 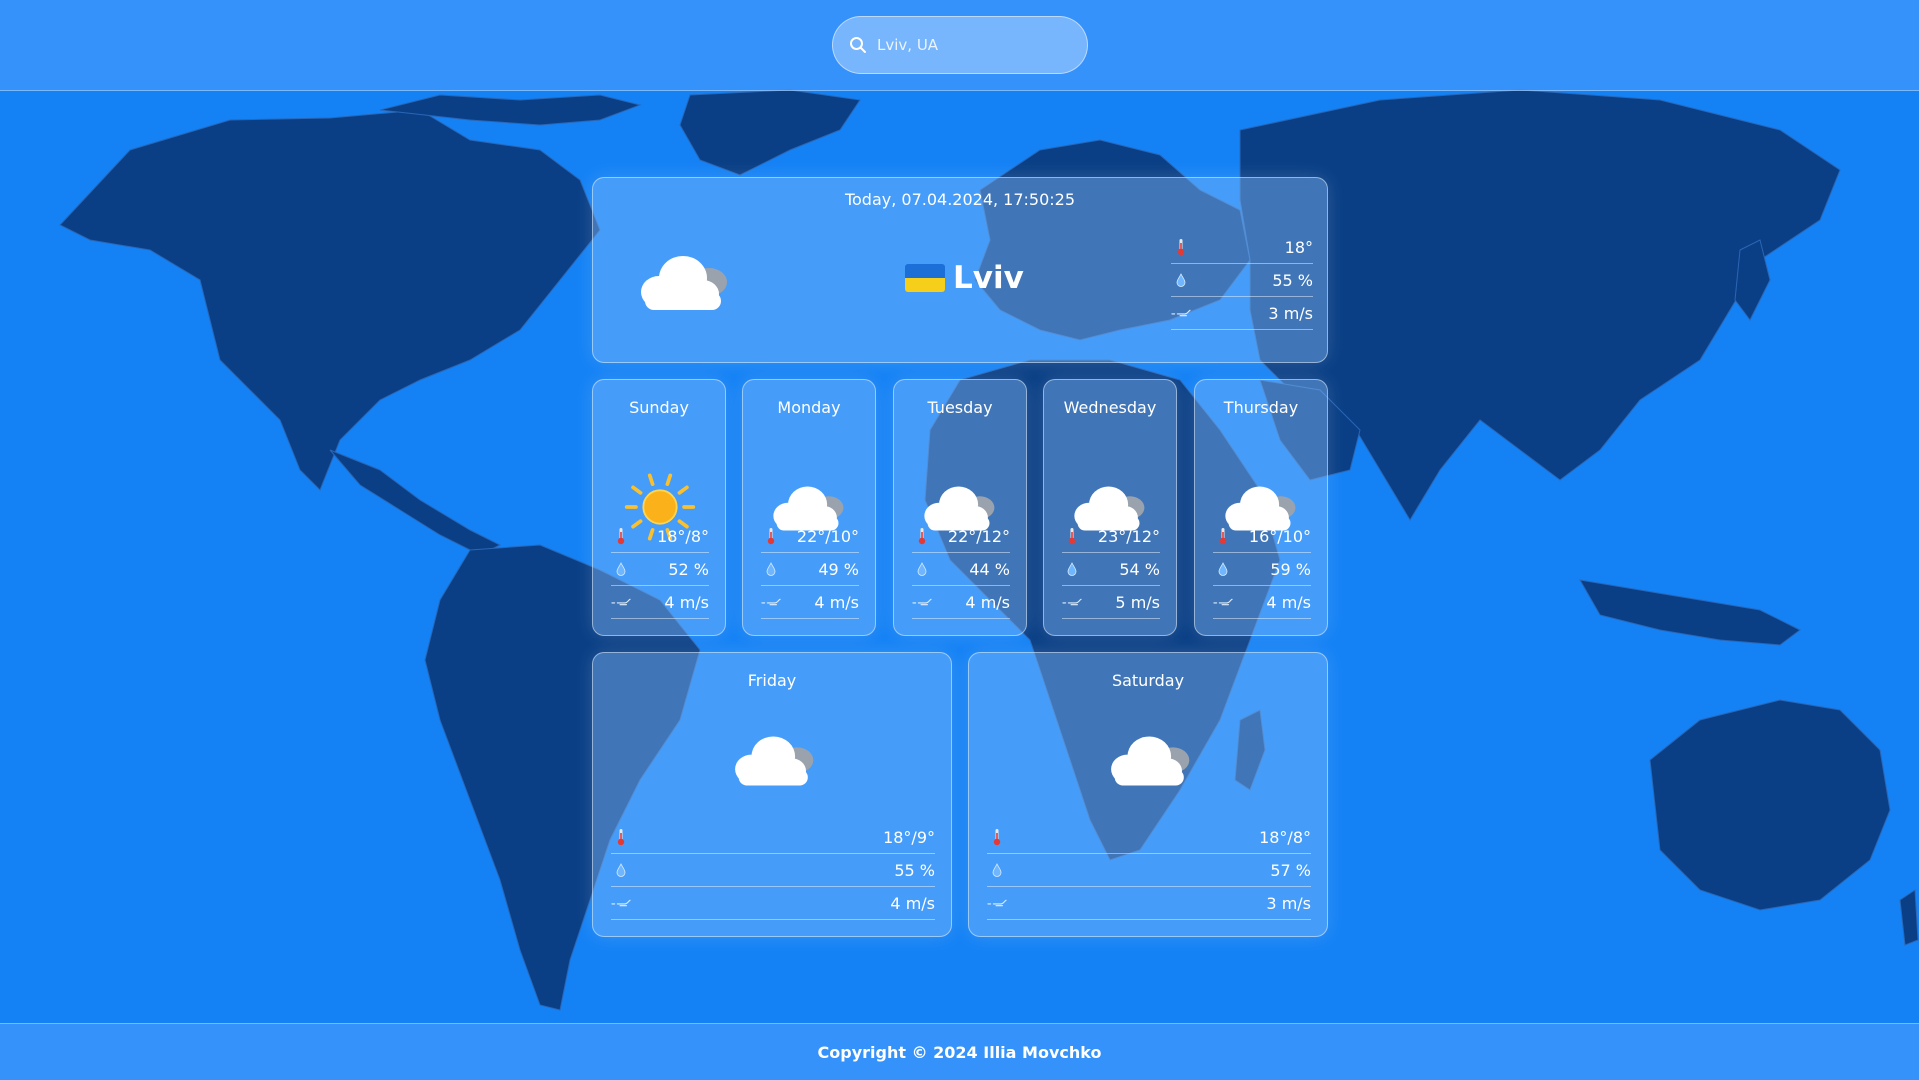 I want to click on day-name: Sunday, so click(x=659, y=407).